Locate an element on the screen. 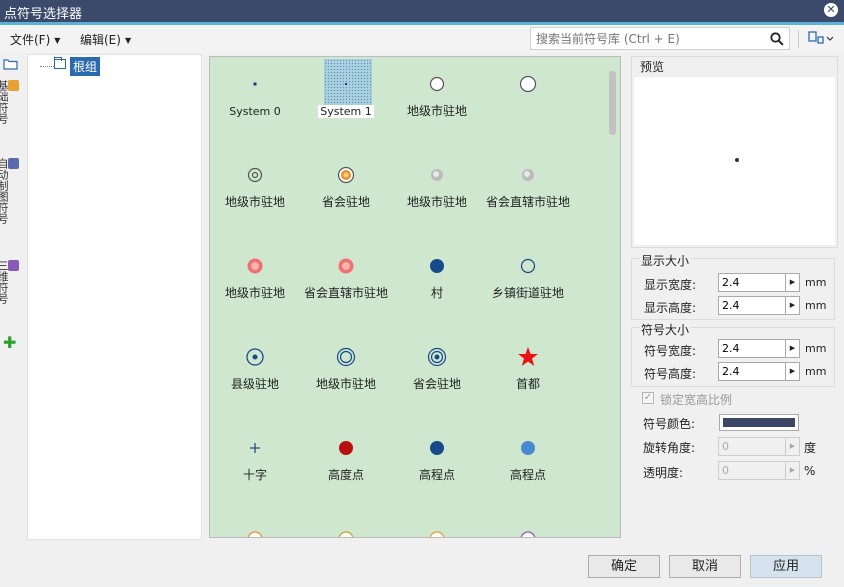  red-star-icon is located at coordinates (528, 357).